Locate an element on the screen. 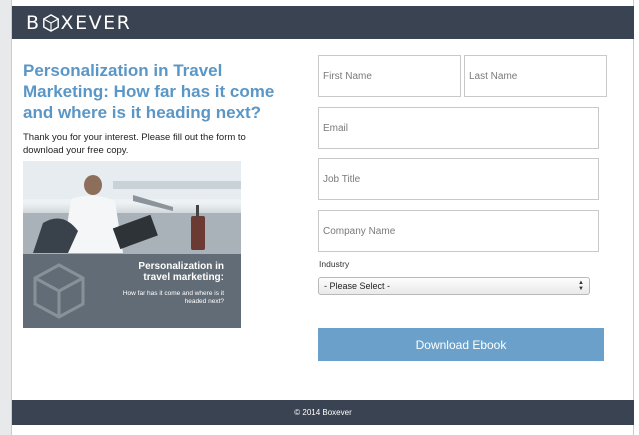  logo-letter-b: B is located at coordinates (33, 23).